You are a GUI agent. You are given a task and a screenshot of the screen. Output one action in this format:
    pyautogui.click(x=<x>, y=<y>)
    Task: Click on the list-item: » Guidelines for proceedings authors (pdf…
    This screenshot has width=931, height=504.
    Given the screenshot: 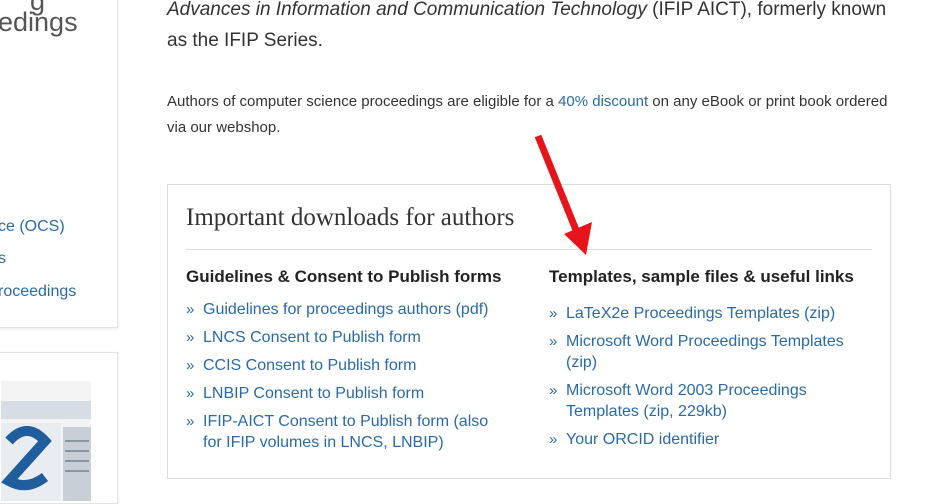 What is the action you would take?
    pyautogui.click(x=346, y=309)
    